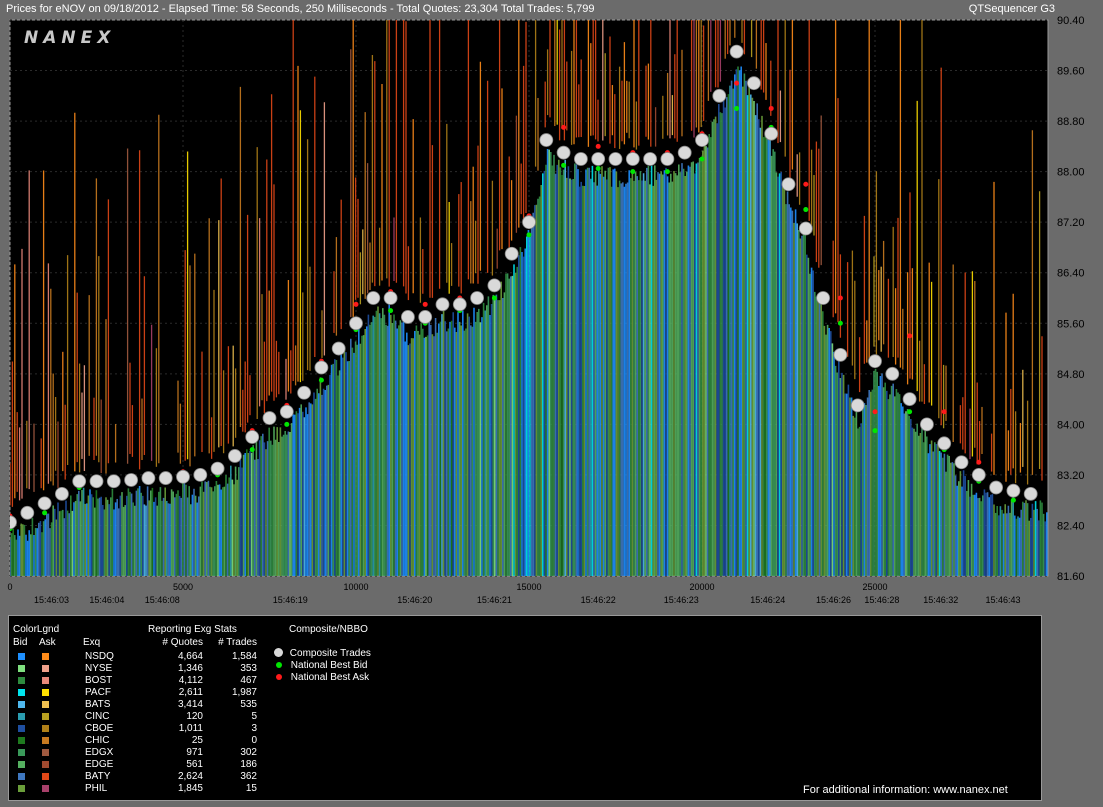 This screenshot has height=807, width=1103. I want to click on exchange-trades: 3, so click(254, 728).